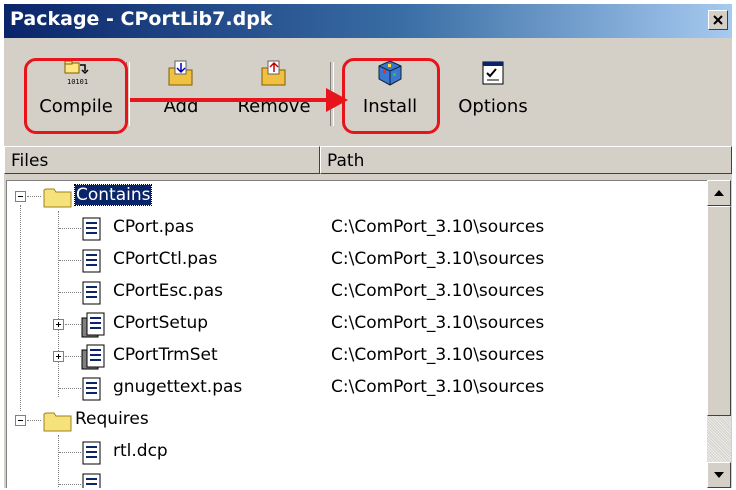 The height and width of the screenshot is (490, 736). Describe the element at coordinates (357, 453) in the screenshot. I see `tree-row-file: rtl.dcp` at that location.